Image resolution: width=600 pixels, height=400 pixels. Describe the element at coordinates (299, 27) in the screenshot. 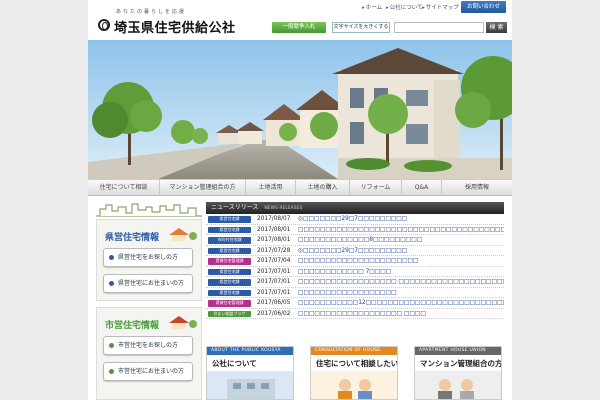

I see `bid-button: 一般競争入札` at that location.